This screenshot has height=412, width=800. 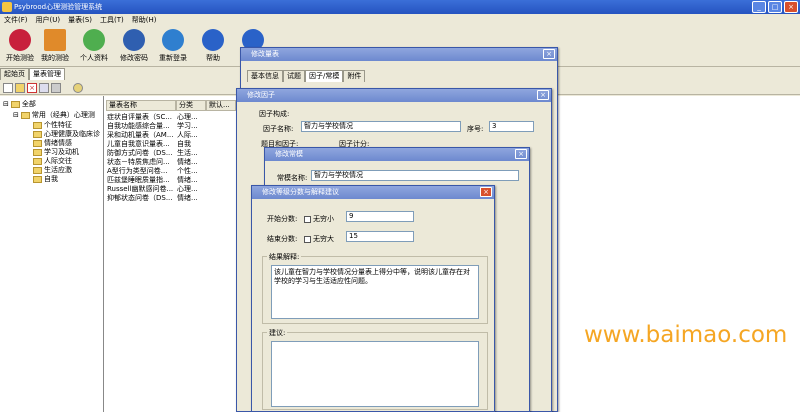 I want to click on order-input: 3, so click(x=511, y=126).